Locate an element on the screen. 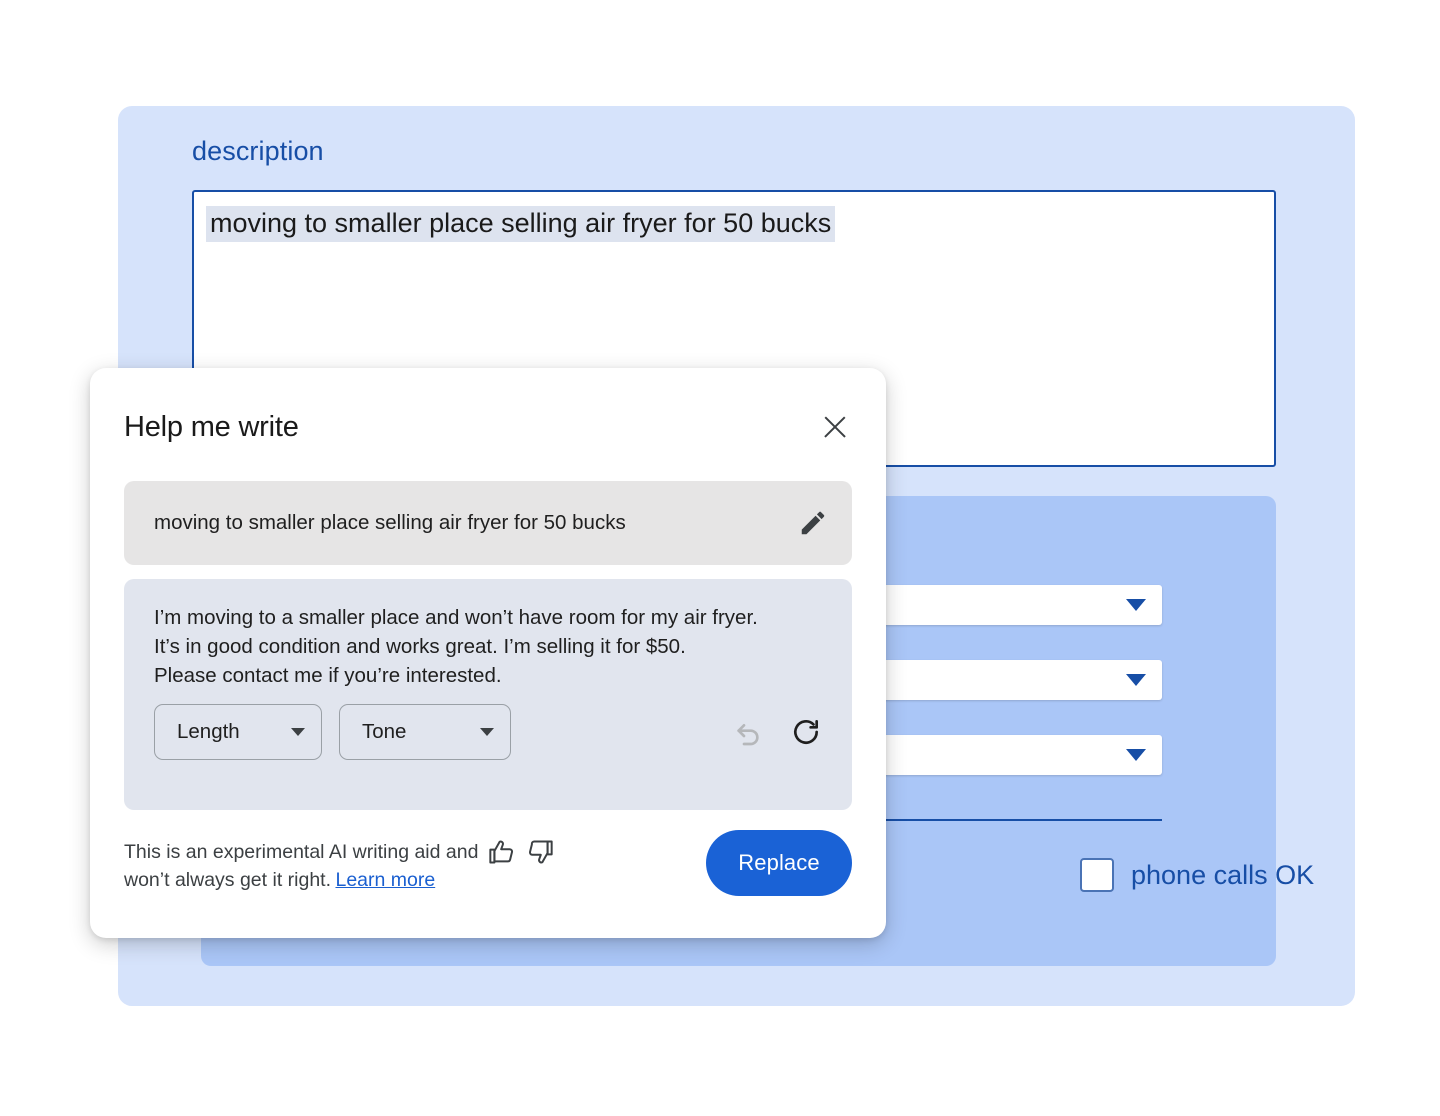  tone-dropdown-label: Tone is located at coordinates (384, 731).